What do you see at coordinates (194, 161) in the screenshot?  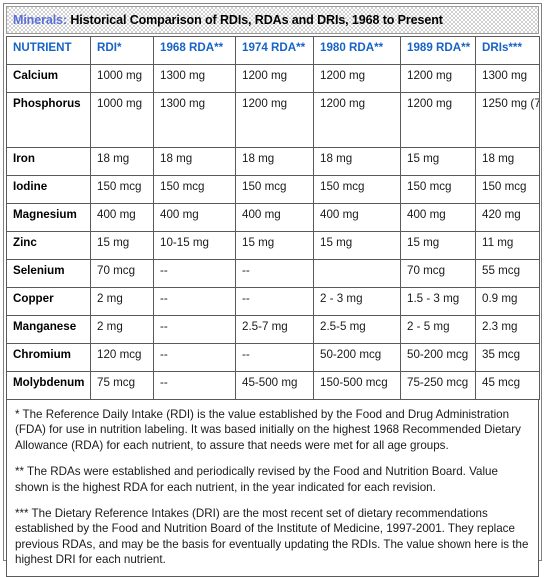 I see `cell-rda-1968: 18 mg` at bounding box center [194, 161].